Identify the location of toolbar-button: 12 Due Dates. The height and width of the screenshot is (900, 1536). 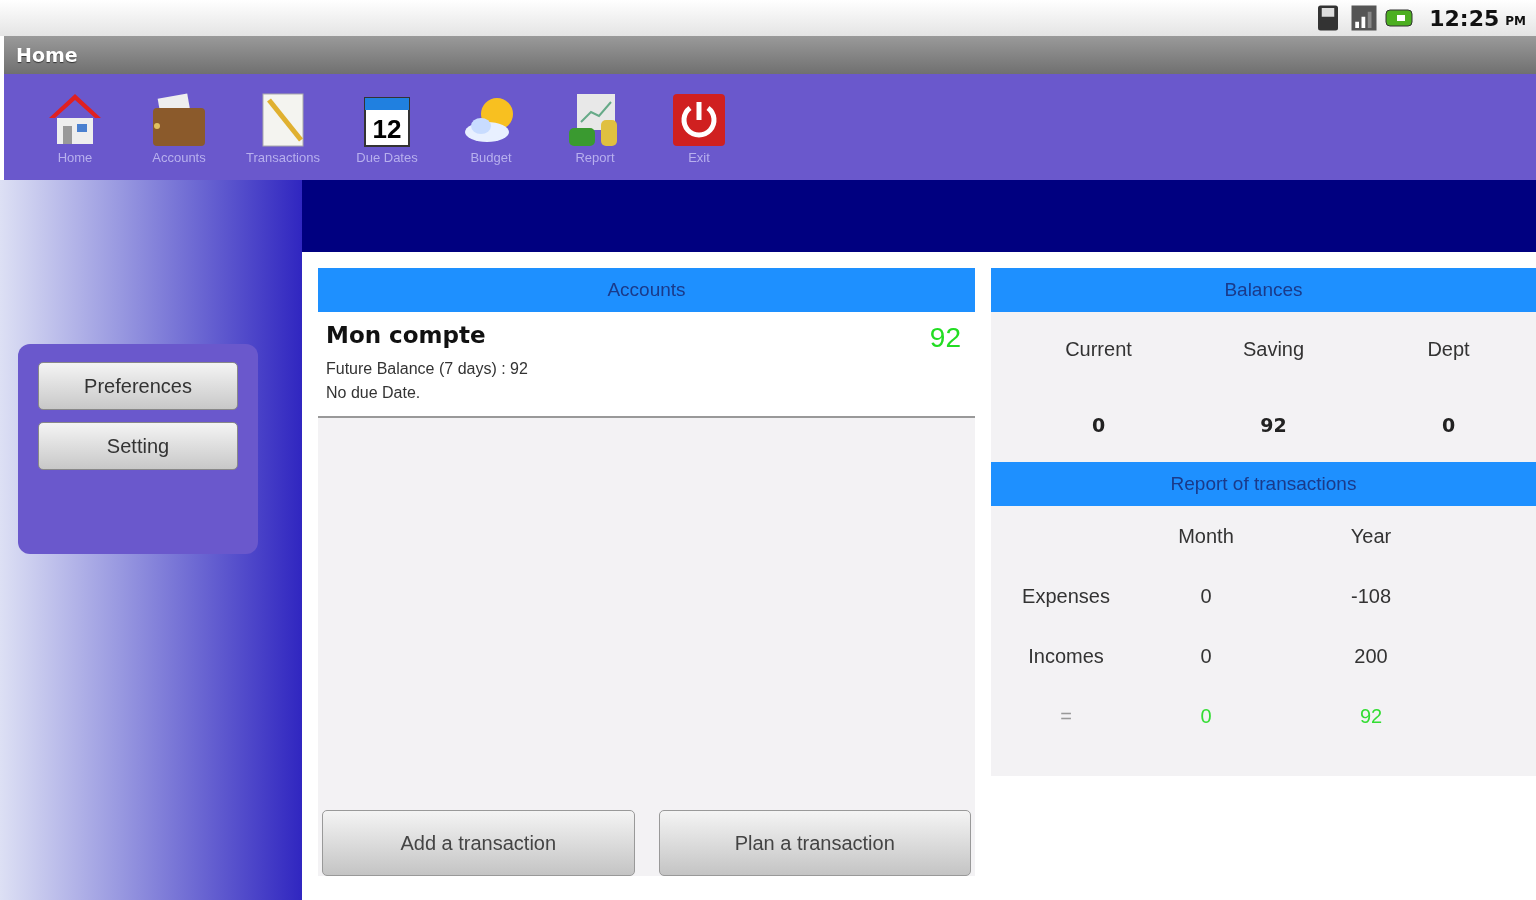
(387, 127).